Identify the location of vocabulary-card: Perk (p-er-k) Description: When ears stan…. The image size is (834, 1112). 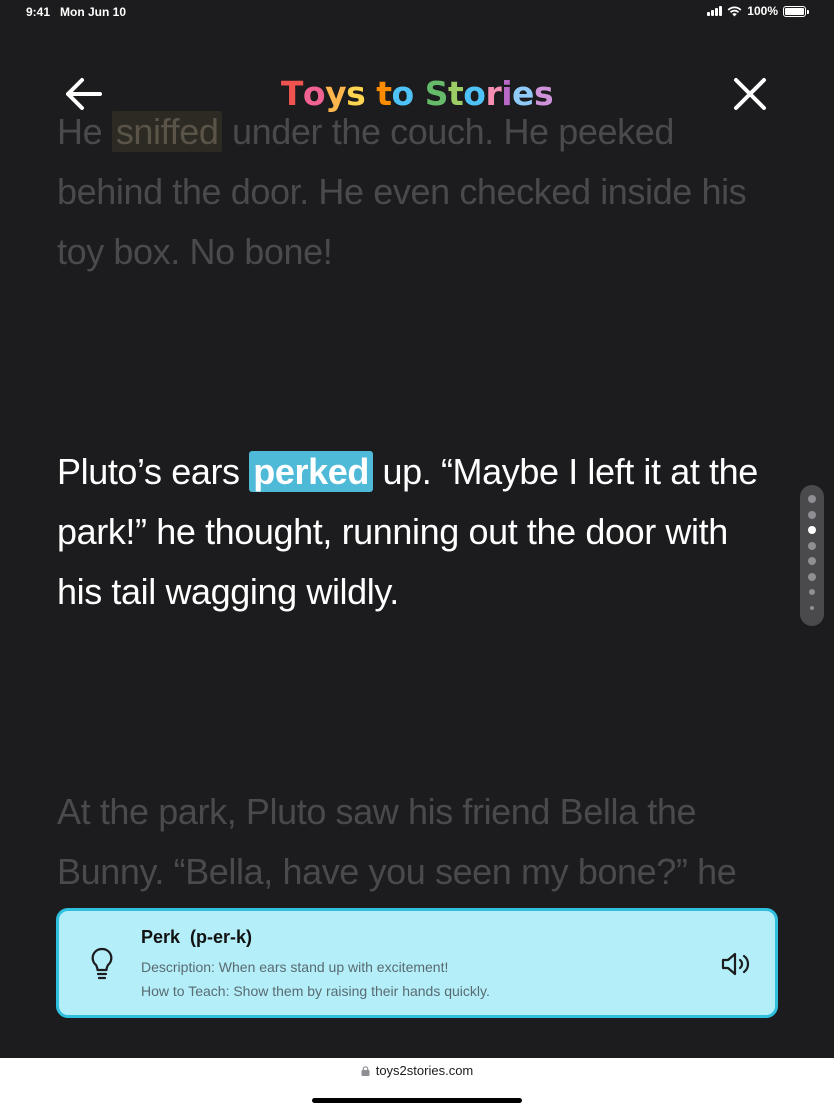
(417, 963).